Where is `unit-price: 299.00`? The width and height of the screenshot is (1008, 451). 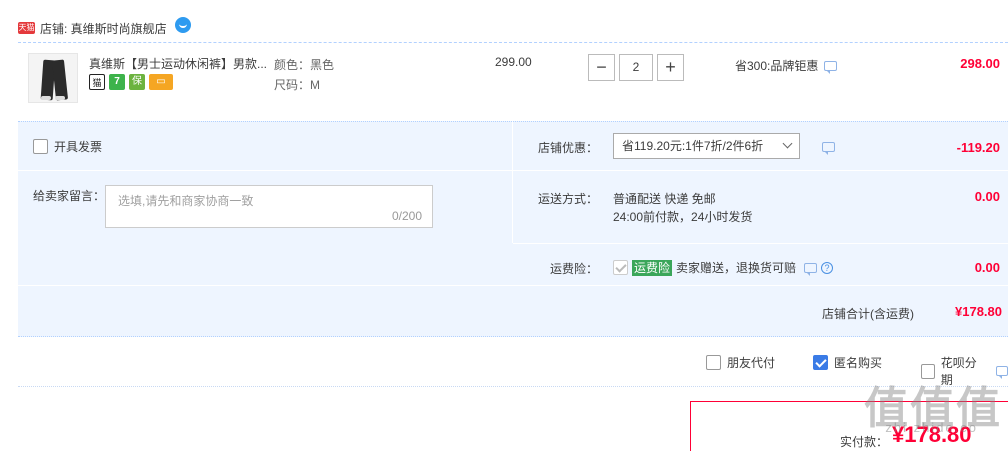
unit-price: 299.00 is located at coordinates (513, 62).